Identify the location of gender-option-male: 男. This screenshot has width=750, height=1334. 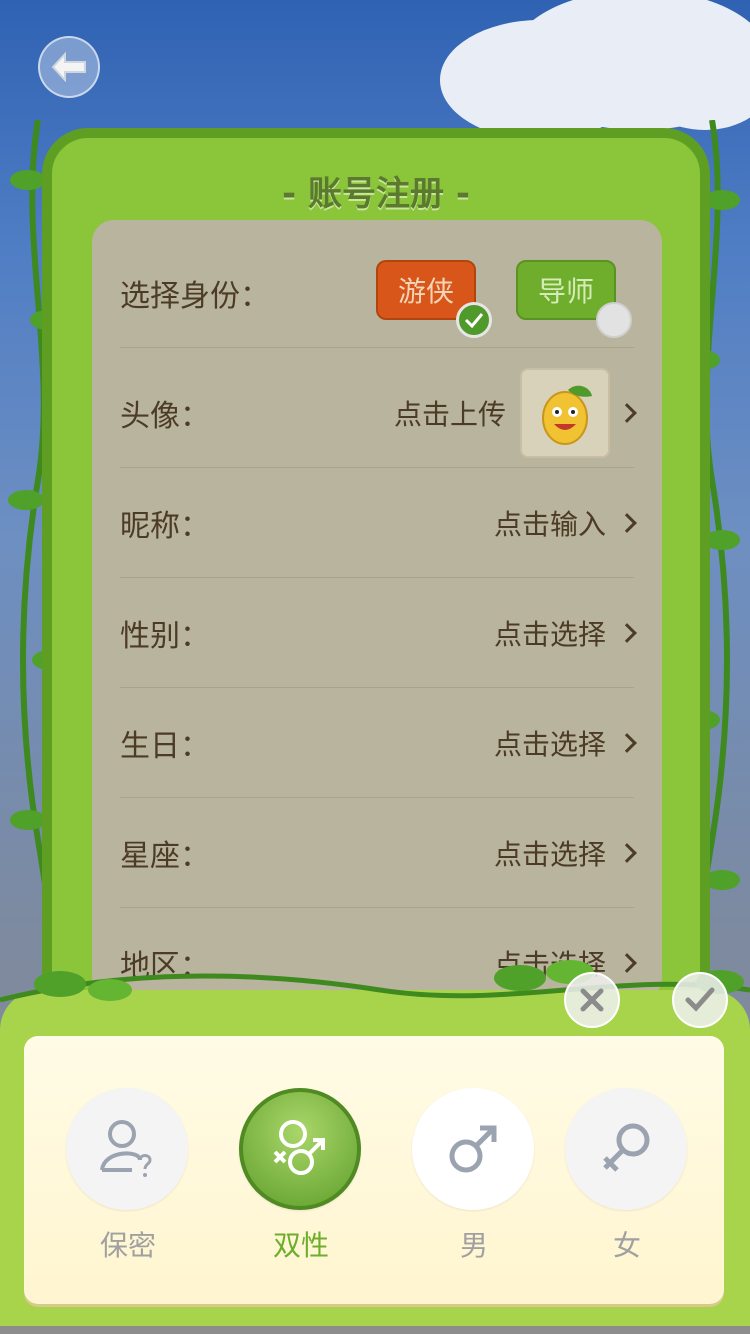
(474, 1176).